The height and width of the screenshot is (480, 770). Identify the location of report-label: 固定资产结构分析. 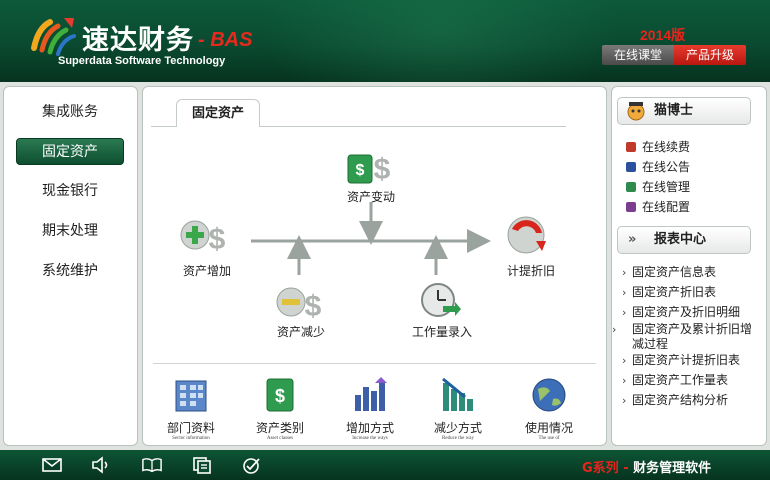
(680, 400).